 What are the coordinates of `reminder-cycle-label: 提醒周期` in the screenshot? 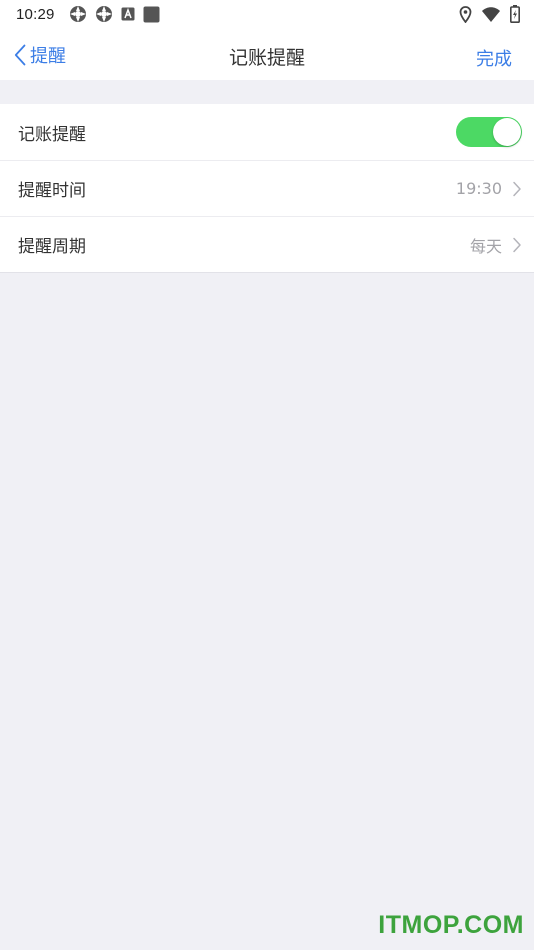 It's located at (52, 247).